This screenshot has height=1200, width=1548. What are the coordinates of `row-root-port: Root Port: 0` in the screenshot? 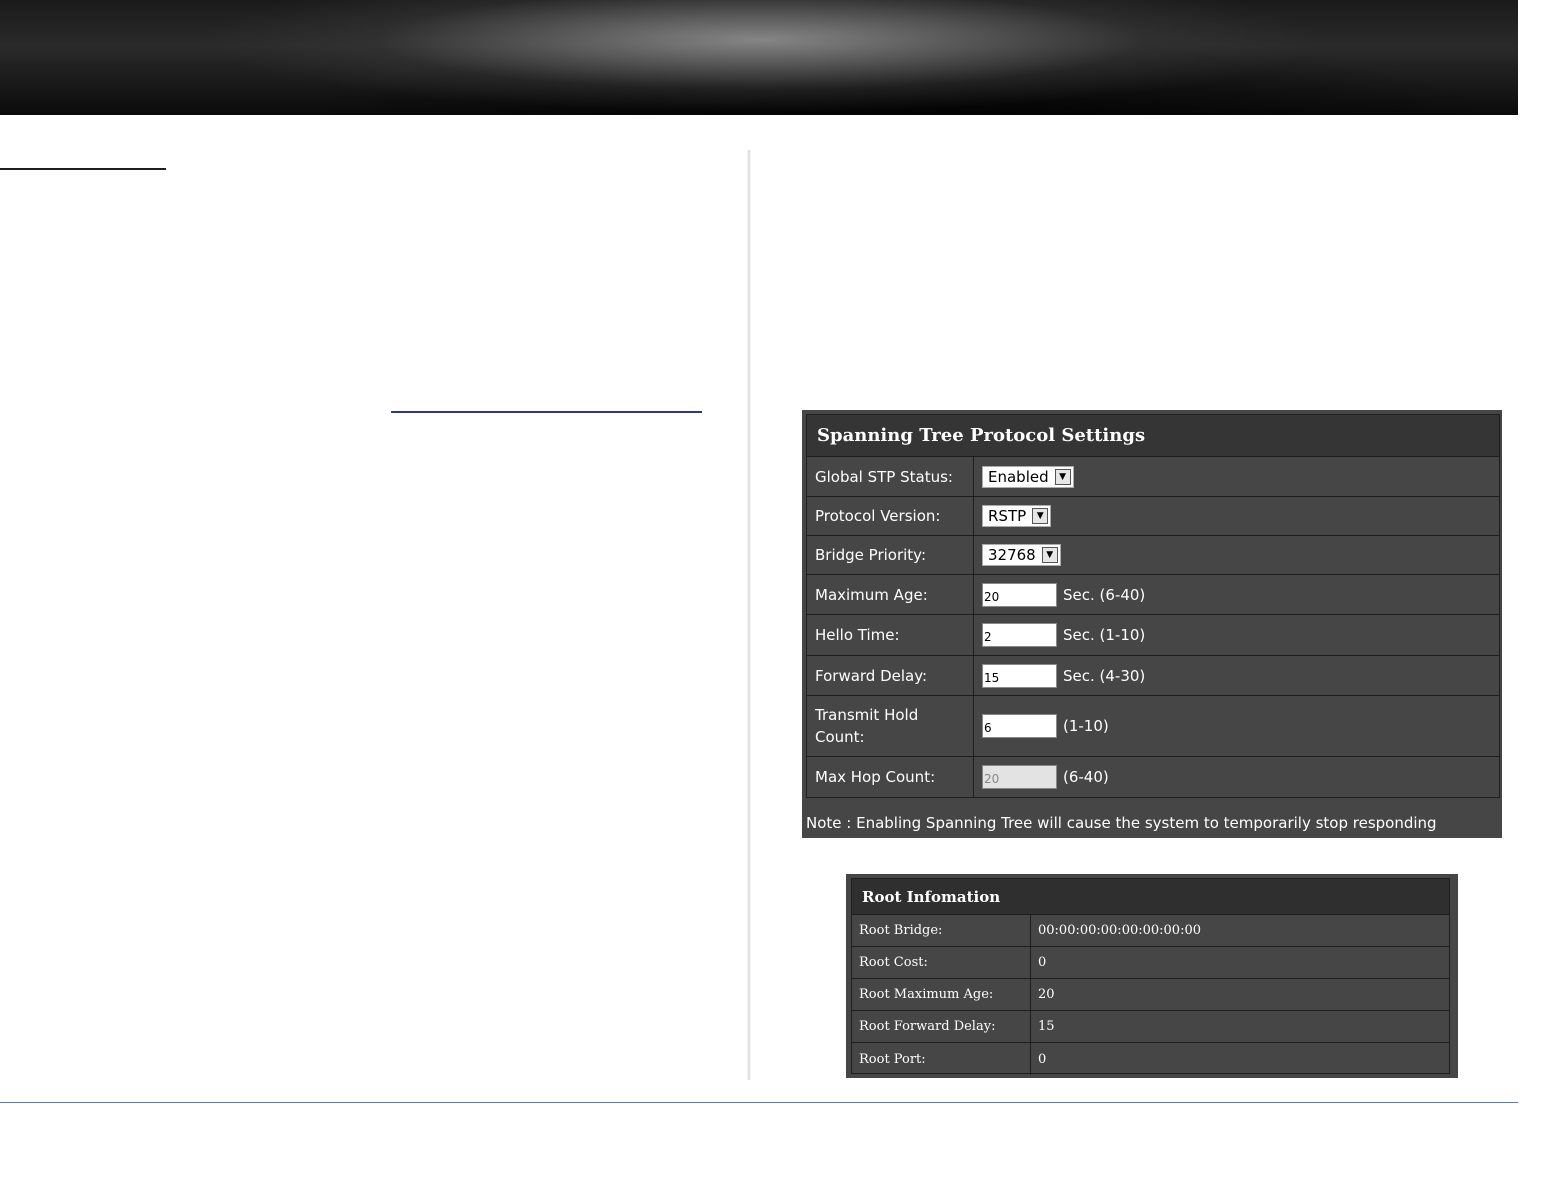 It's located at (1150, 1059).